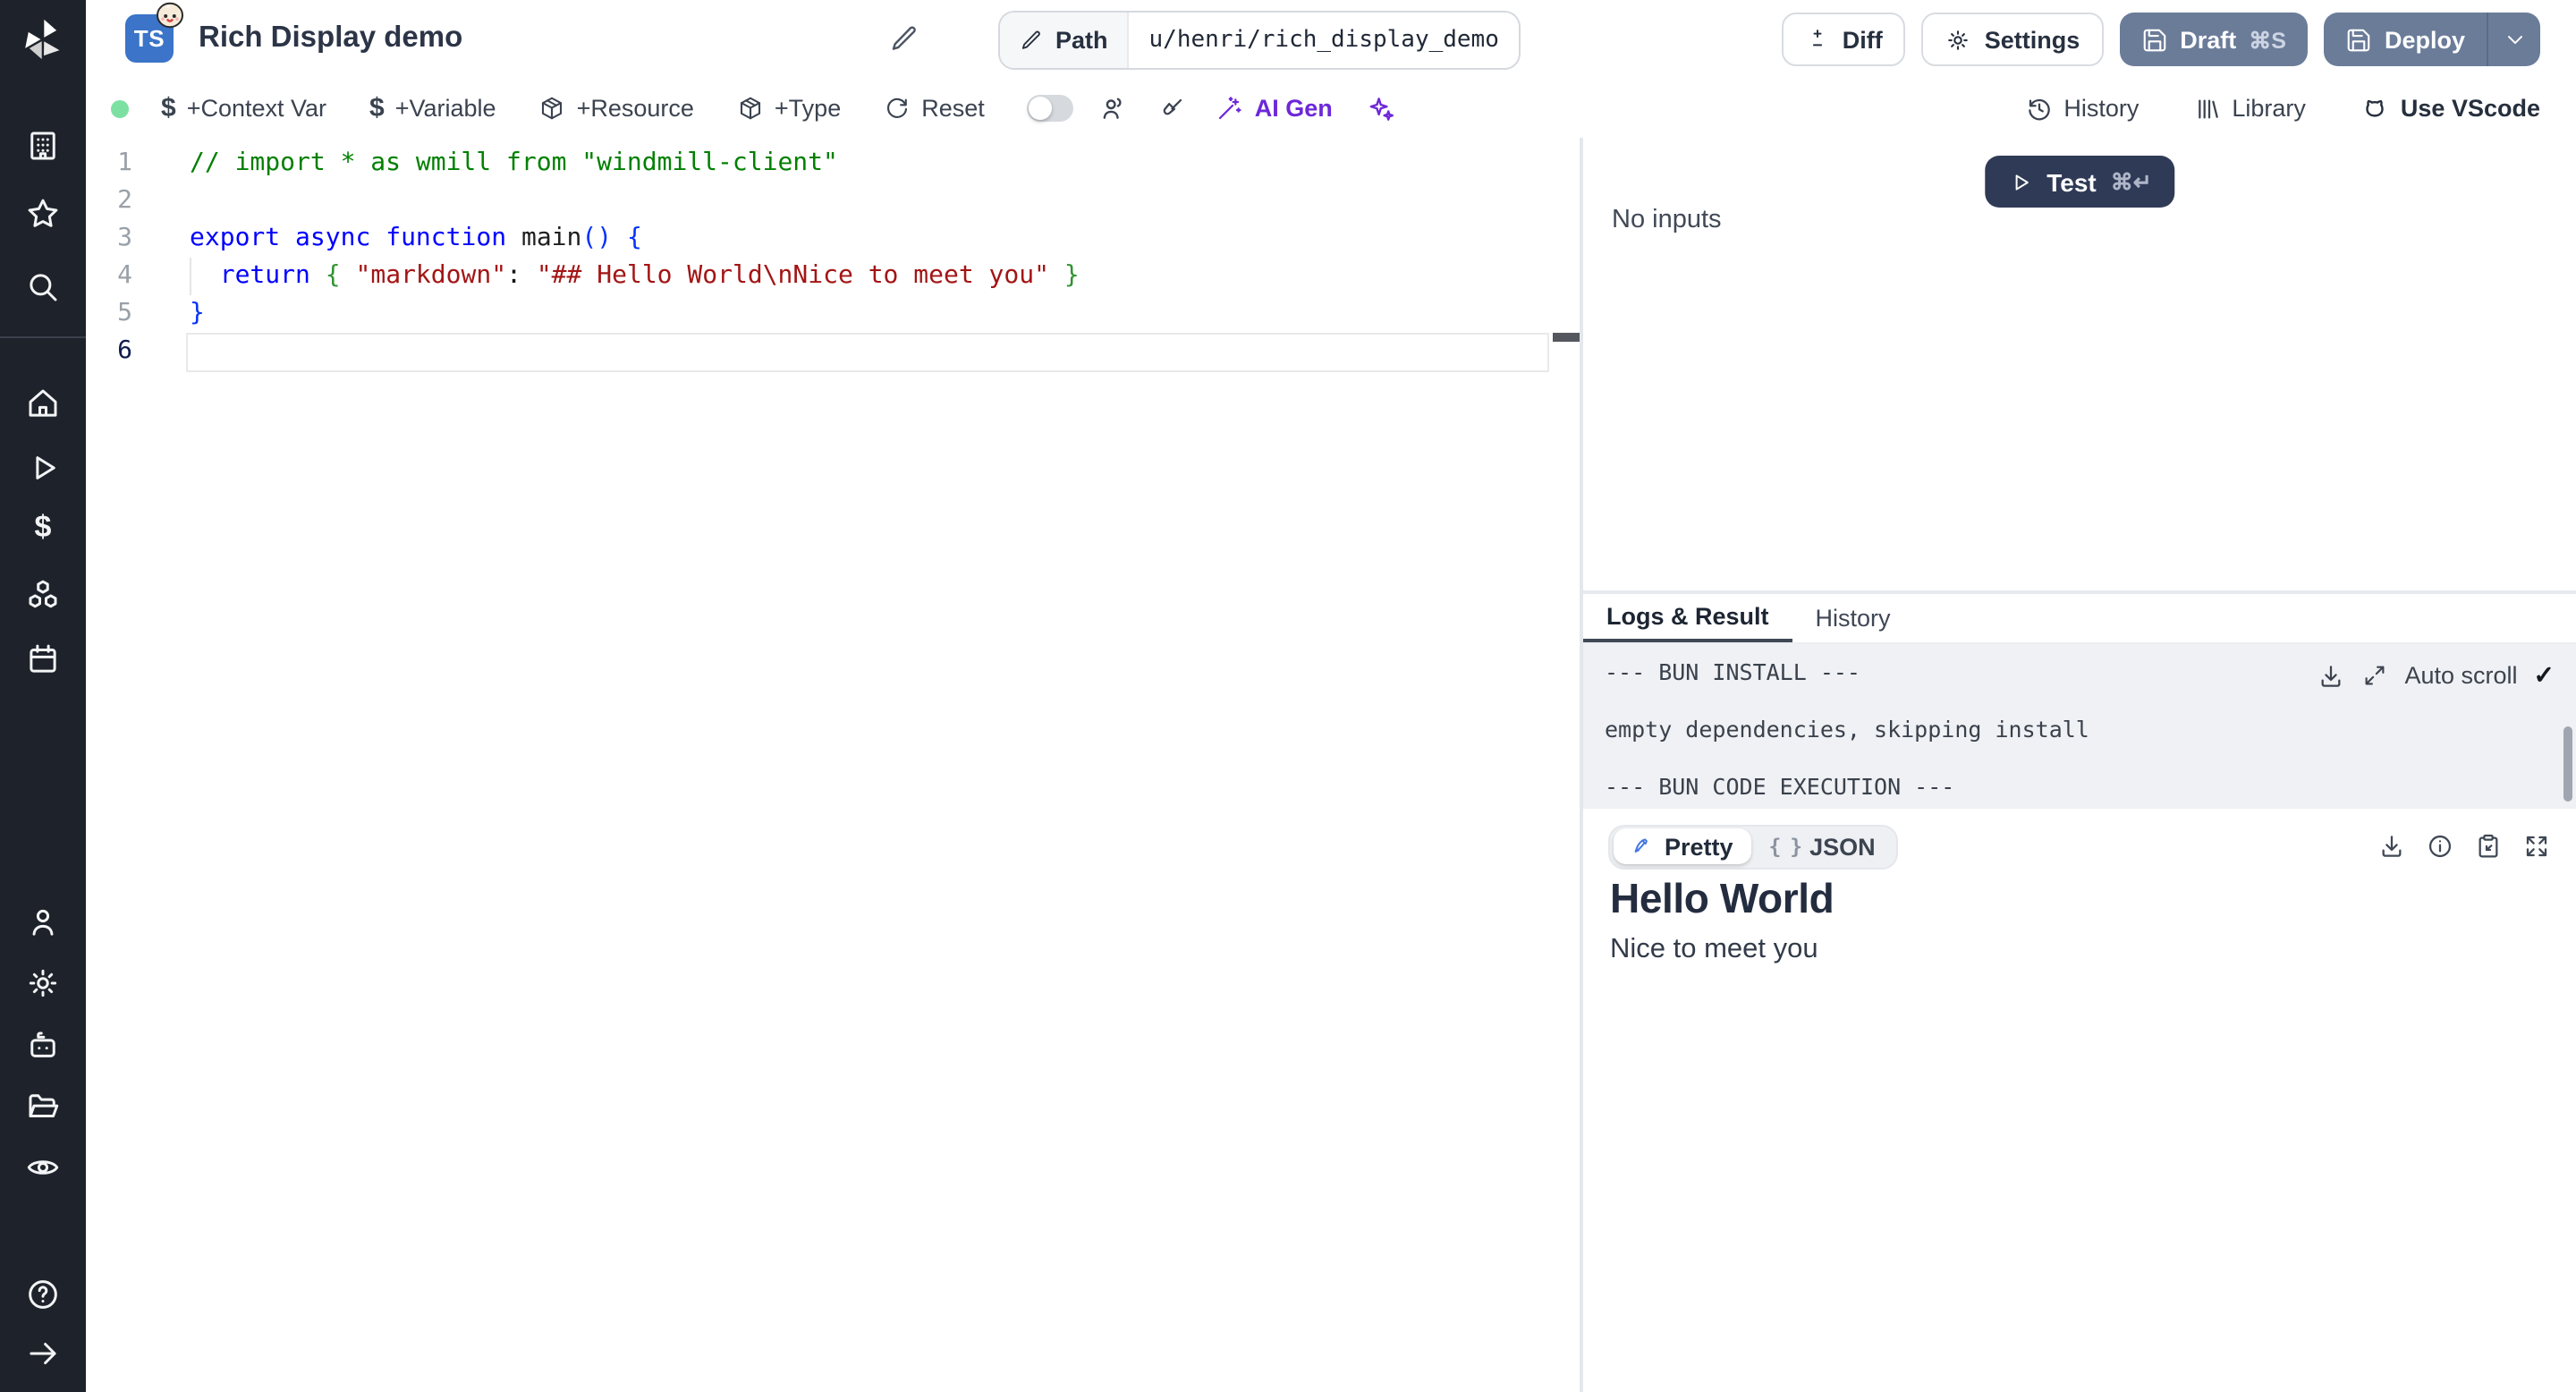 Image resolution: width=2576 pixels, height=1392 pixels. What do you see at coordinates (2071, 181) in the screenshot?
I see `test-label: Test` at bounding box center [2071, 181].